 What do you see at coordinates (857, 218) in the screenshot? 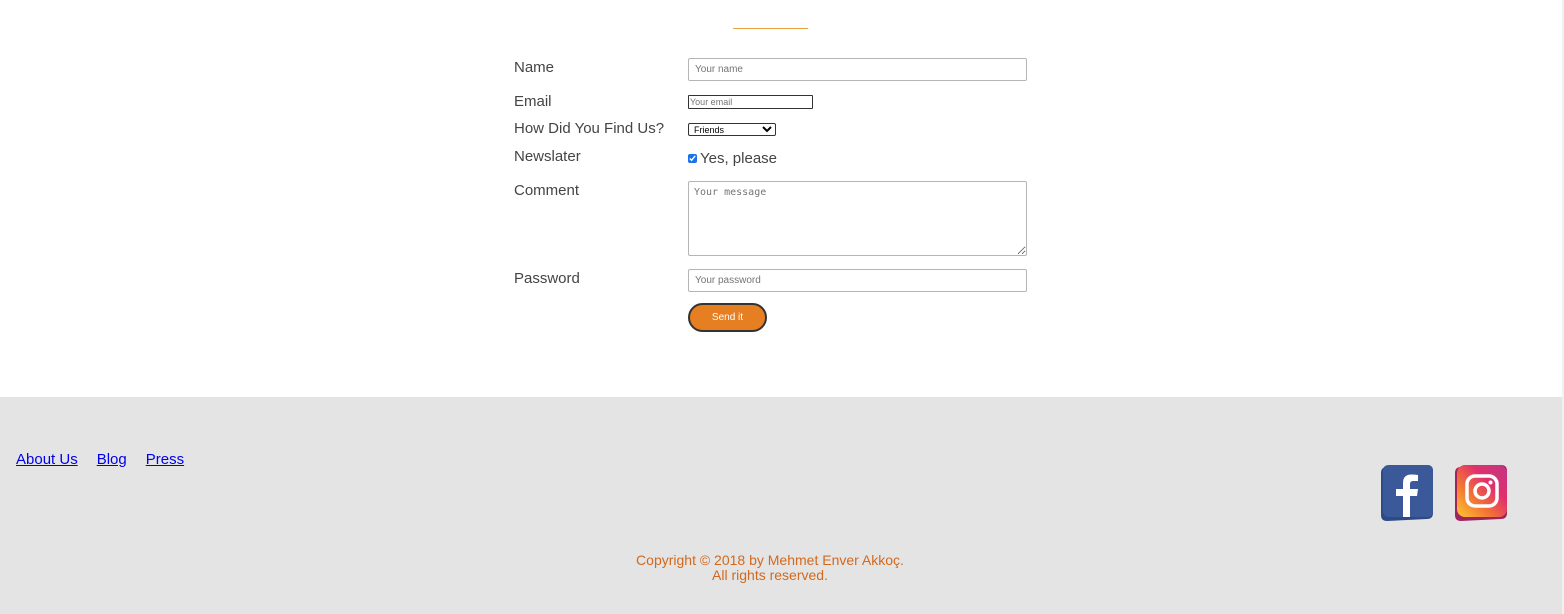
I see `comment-textarea` at bounding box center [857, 218].